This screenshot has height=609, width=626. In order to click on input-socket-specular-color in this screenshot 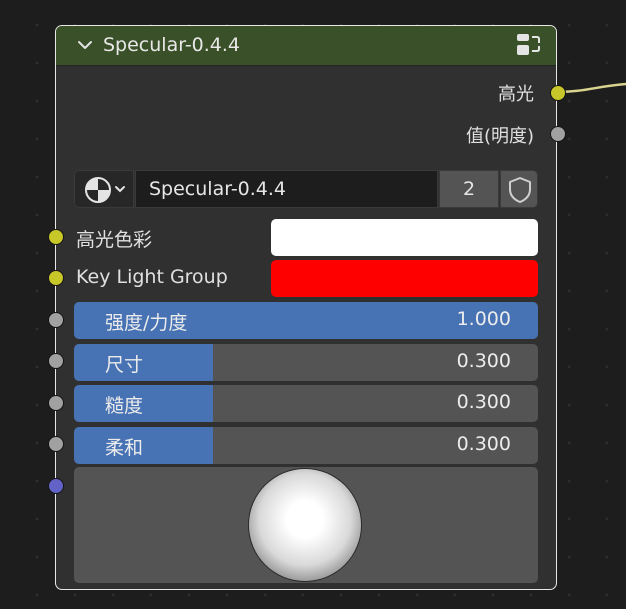, I will do `click(56, 237)`.